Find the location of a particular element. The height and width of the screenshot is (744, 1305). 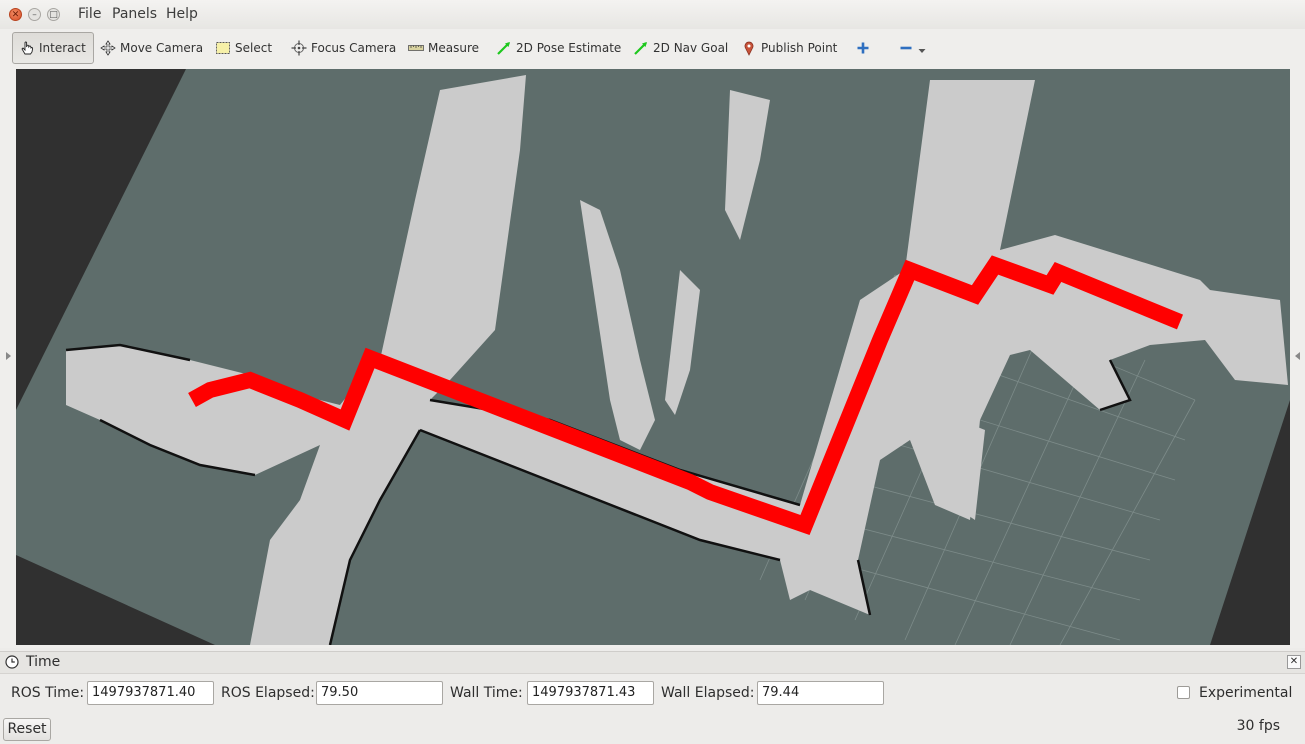

focus-camera-icon is located at coordinates (299, 48).